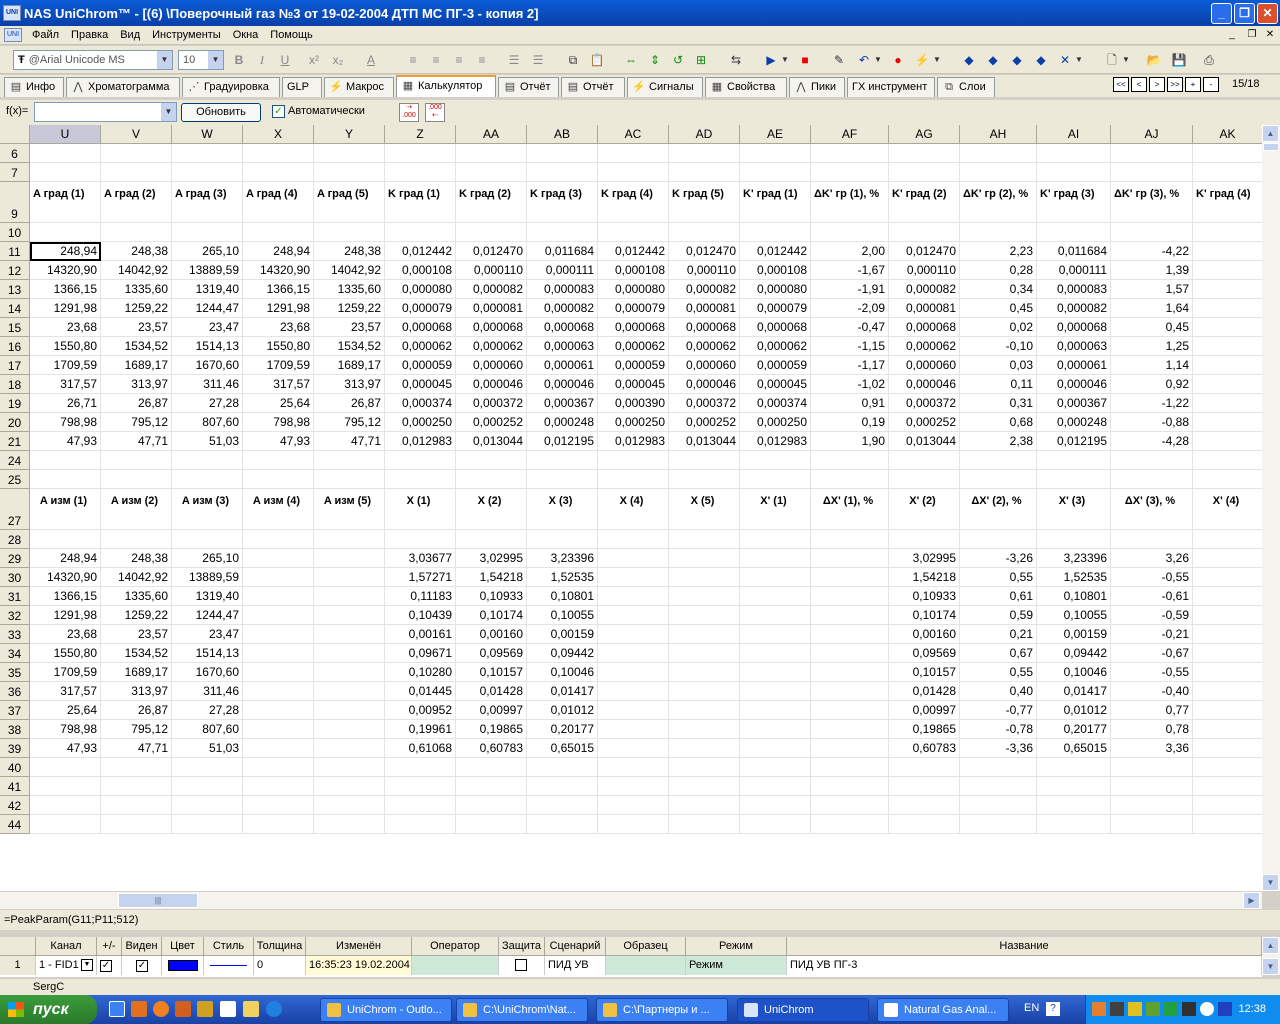 The image size is (1280, 1024). Describe the element at coordinates (65, 558) in the screenshot. I see `table-cell: 248,94` at that location.